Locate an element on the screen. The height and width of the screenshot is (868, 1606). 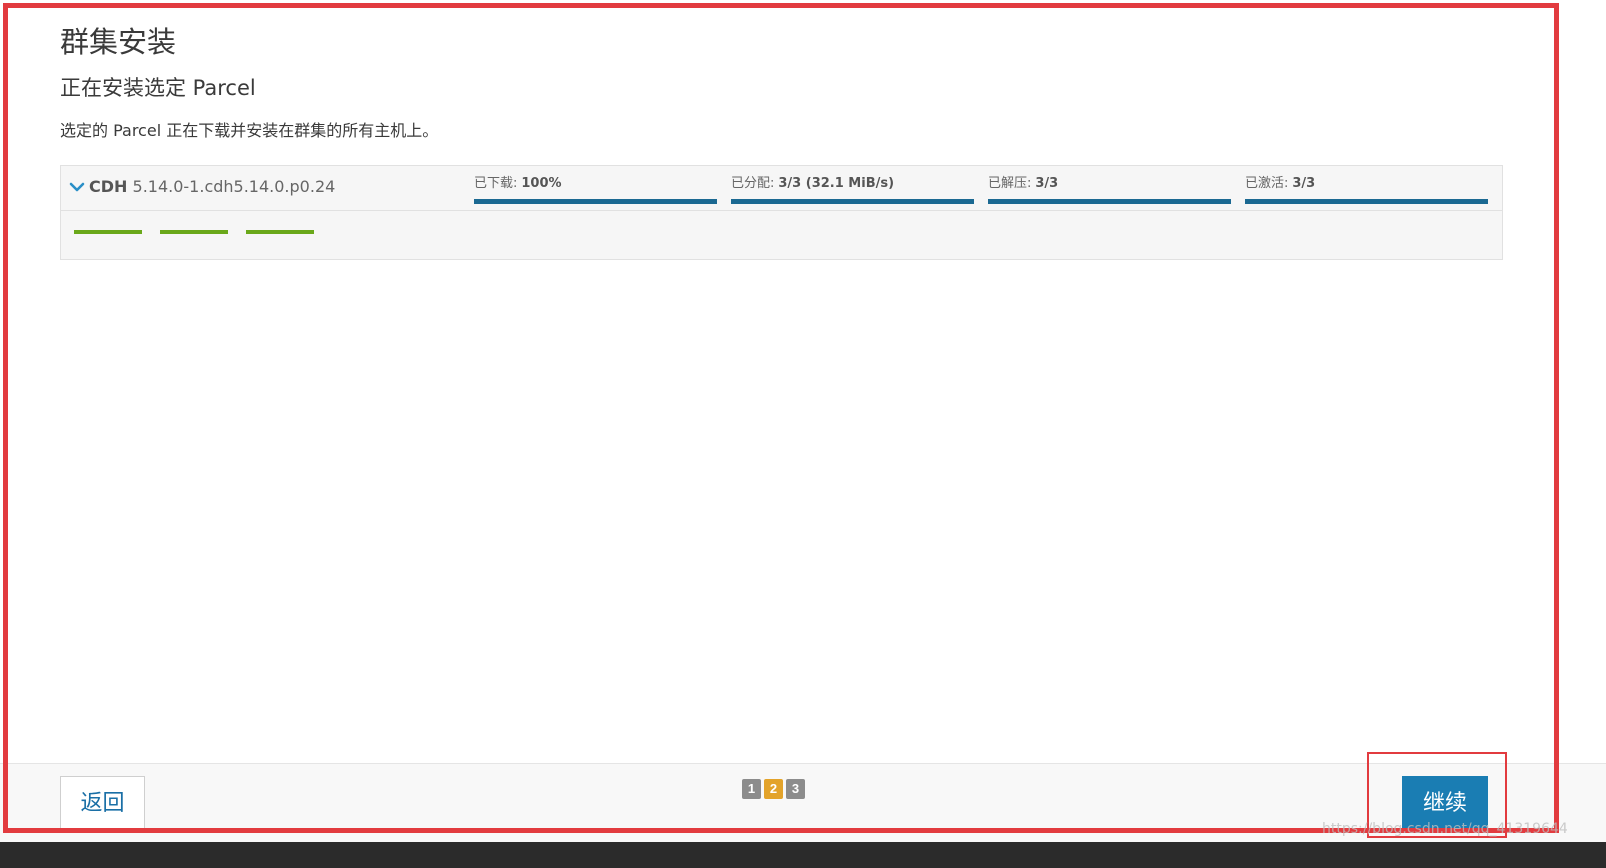
page-title: 群集安装 is located at coordinates (118, 42).